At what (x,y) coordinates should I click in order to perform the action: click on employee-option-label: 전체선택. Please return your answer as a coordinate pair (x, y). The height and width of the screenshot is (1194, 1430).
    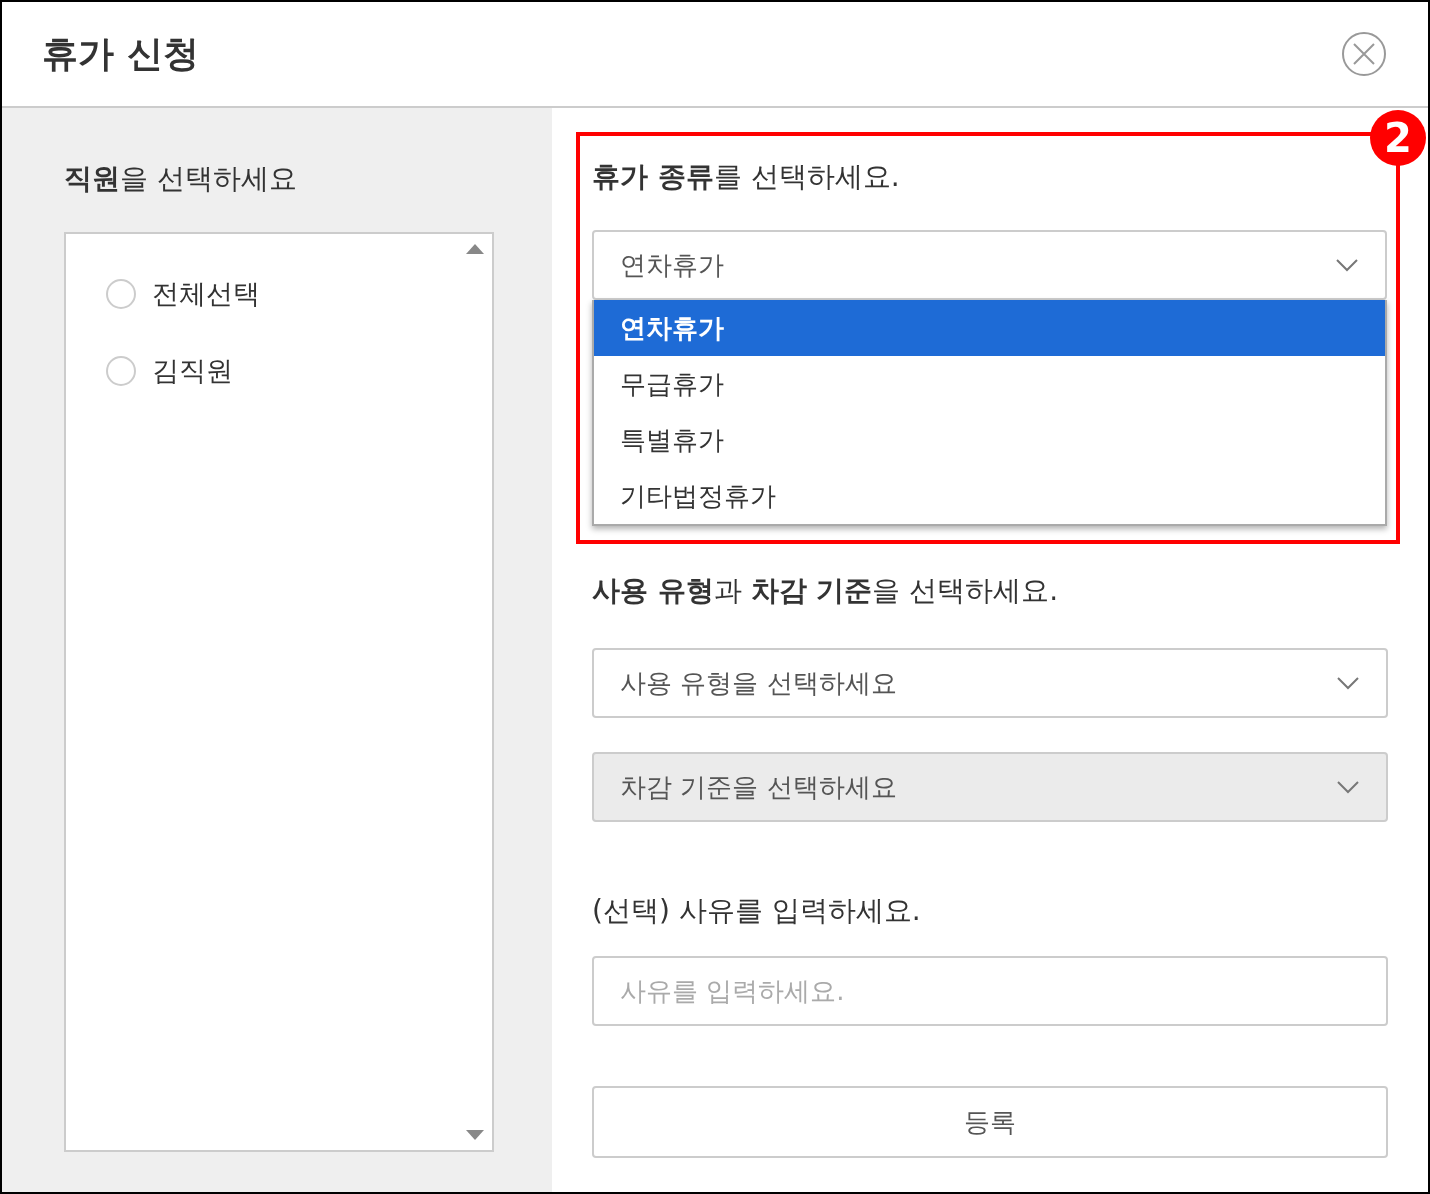
    Looking at the image, I should click on (206, 294).